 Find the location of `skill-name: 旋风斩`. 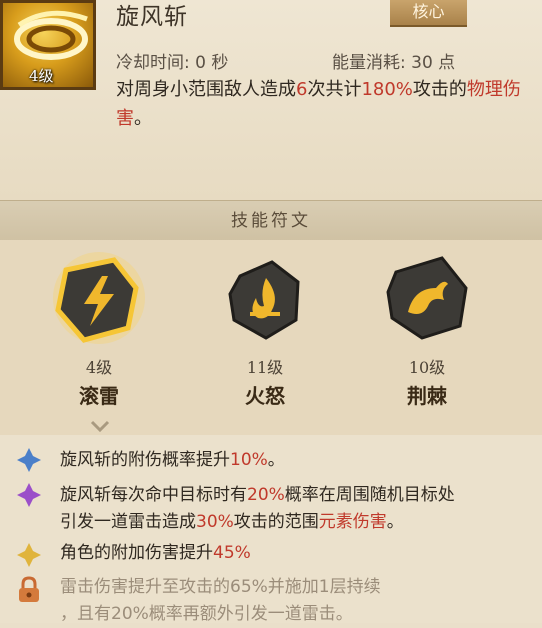

skill-name: 旋风斩 is located at coordinates (152, 17).